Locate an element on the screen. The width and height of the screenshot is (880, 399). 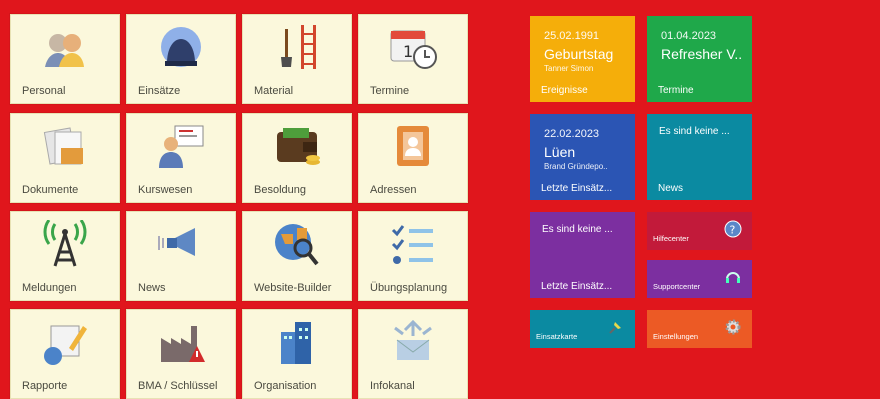
tile-rapporte: Rapporte is located at coordinates (65, 354).